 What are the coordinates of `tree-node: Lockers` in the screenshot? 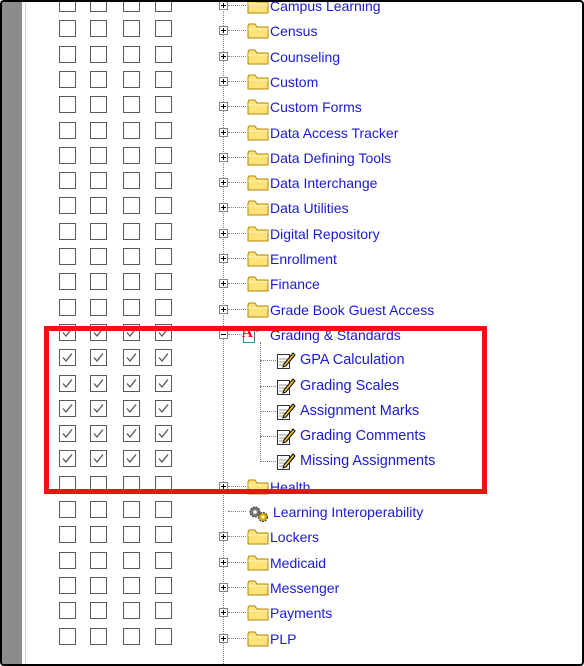 It's located at (280, 536).